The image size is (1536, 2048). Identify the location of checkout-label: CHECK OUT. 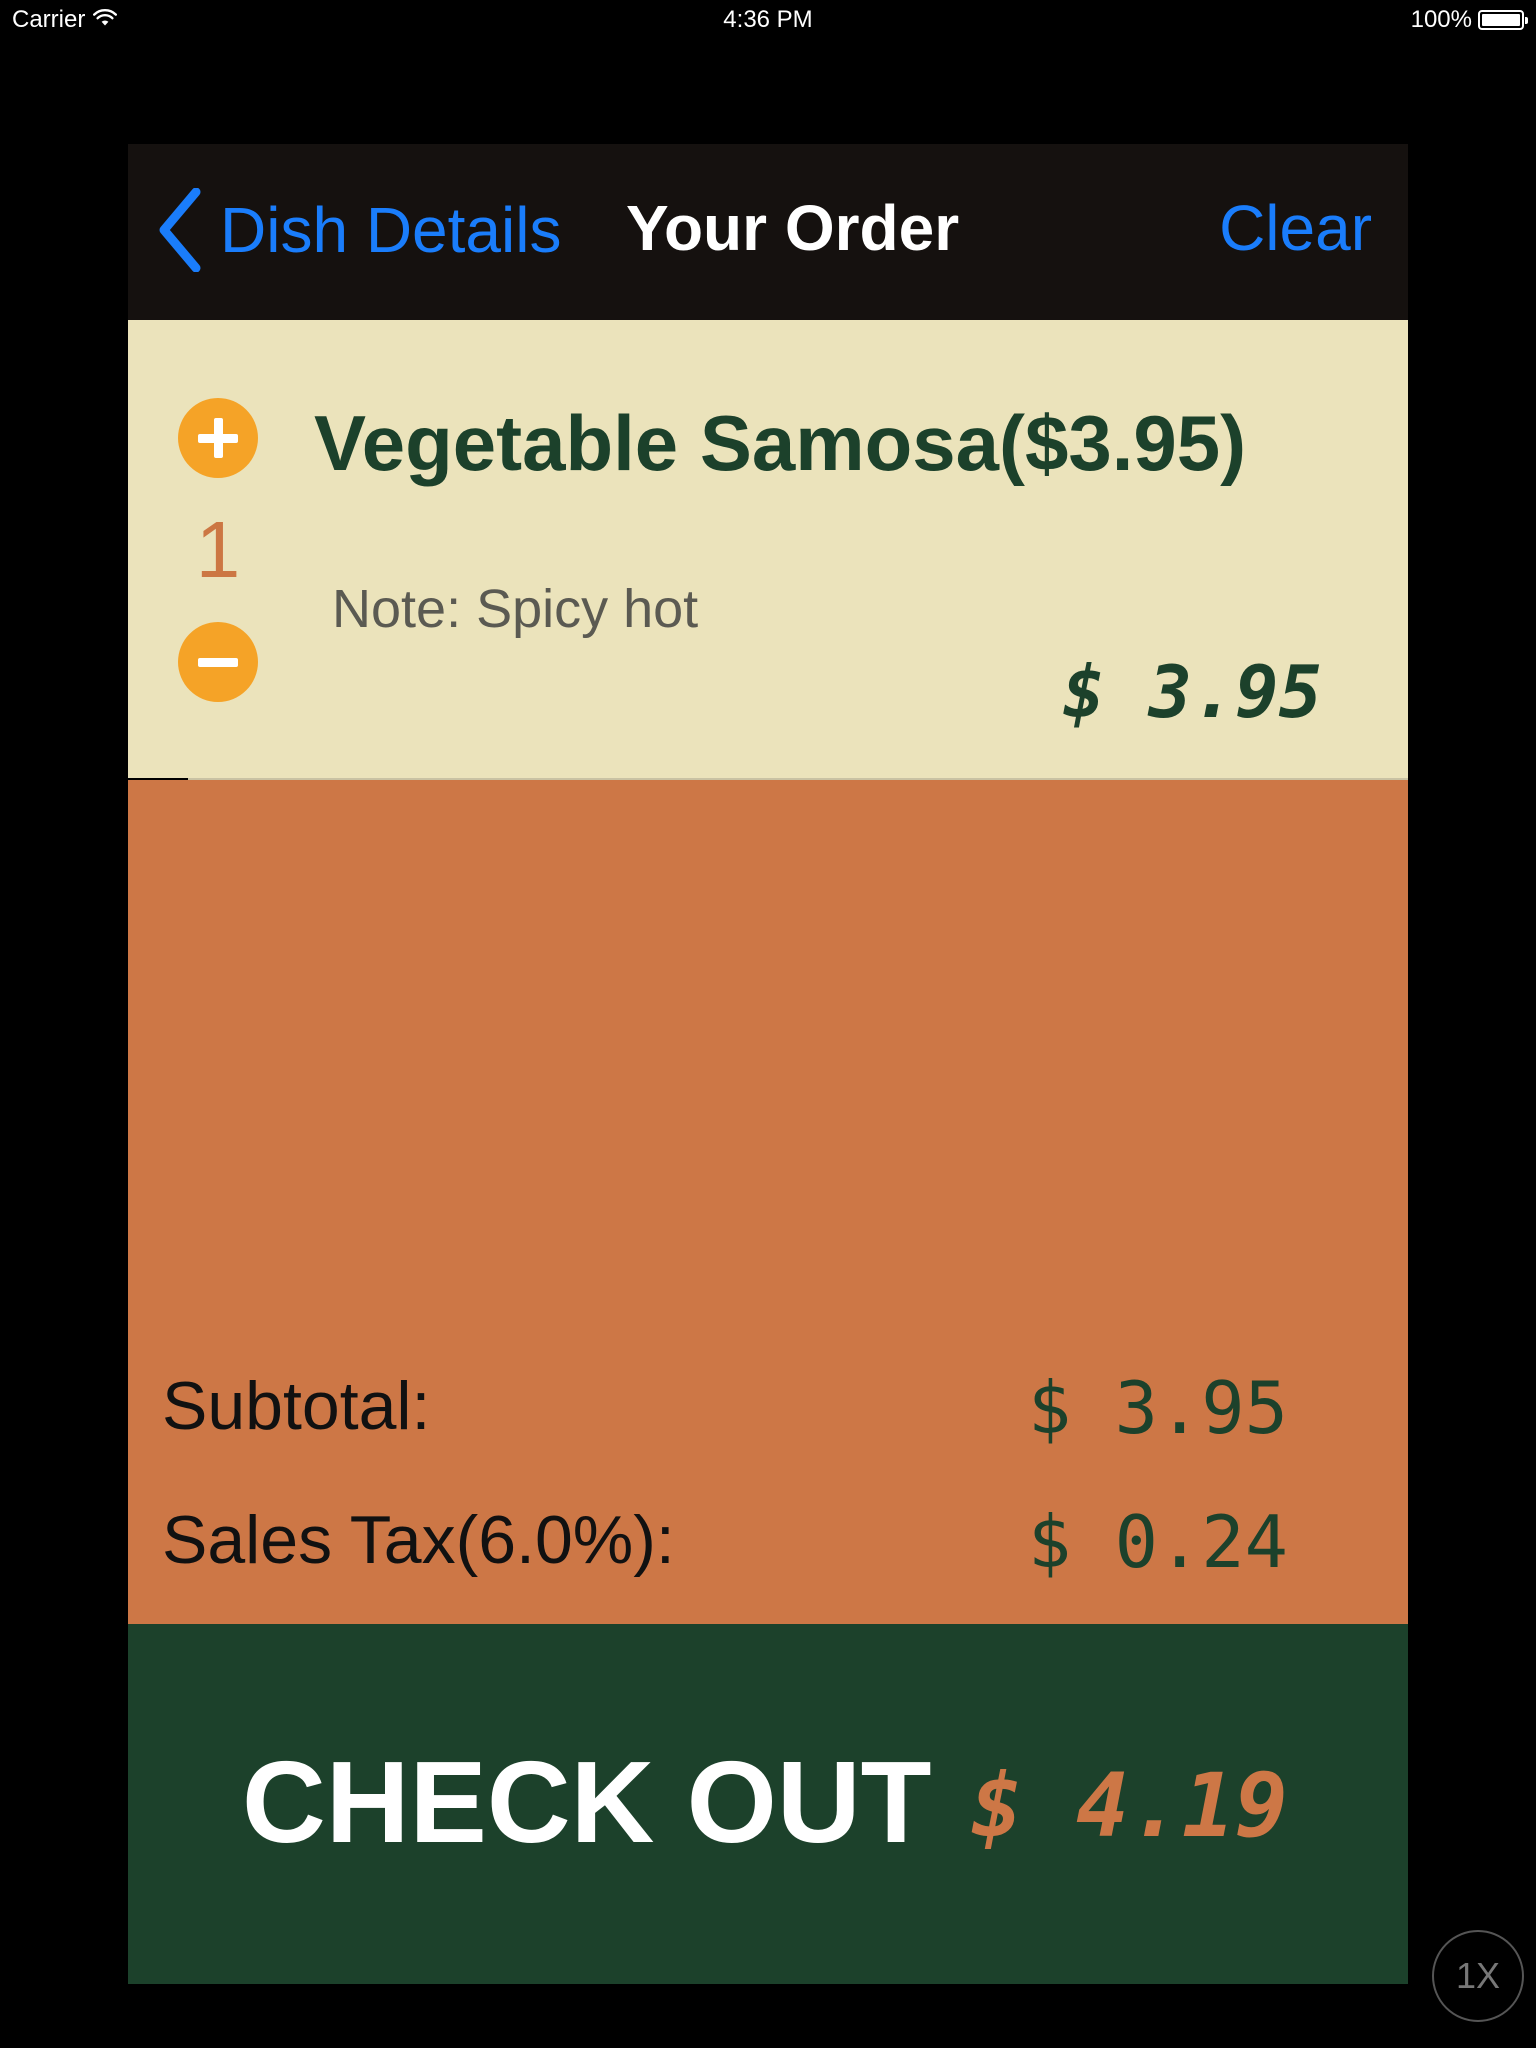
(587, 1802).